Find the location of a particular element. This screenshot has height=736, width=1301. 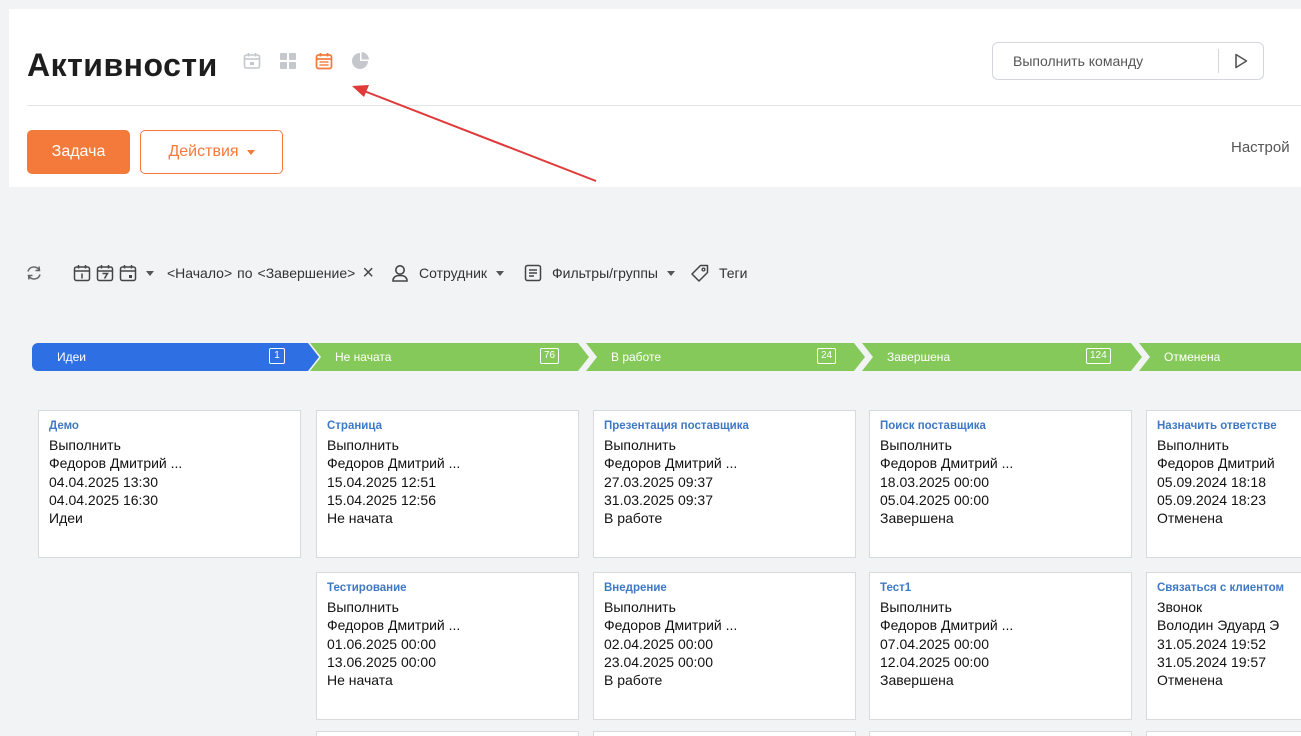

card-title: Тест1 is located at coordinates (1000, 588).